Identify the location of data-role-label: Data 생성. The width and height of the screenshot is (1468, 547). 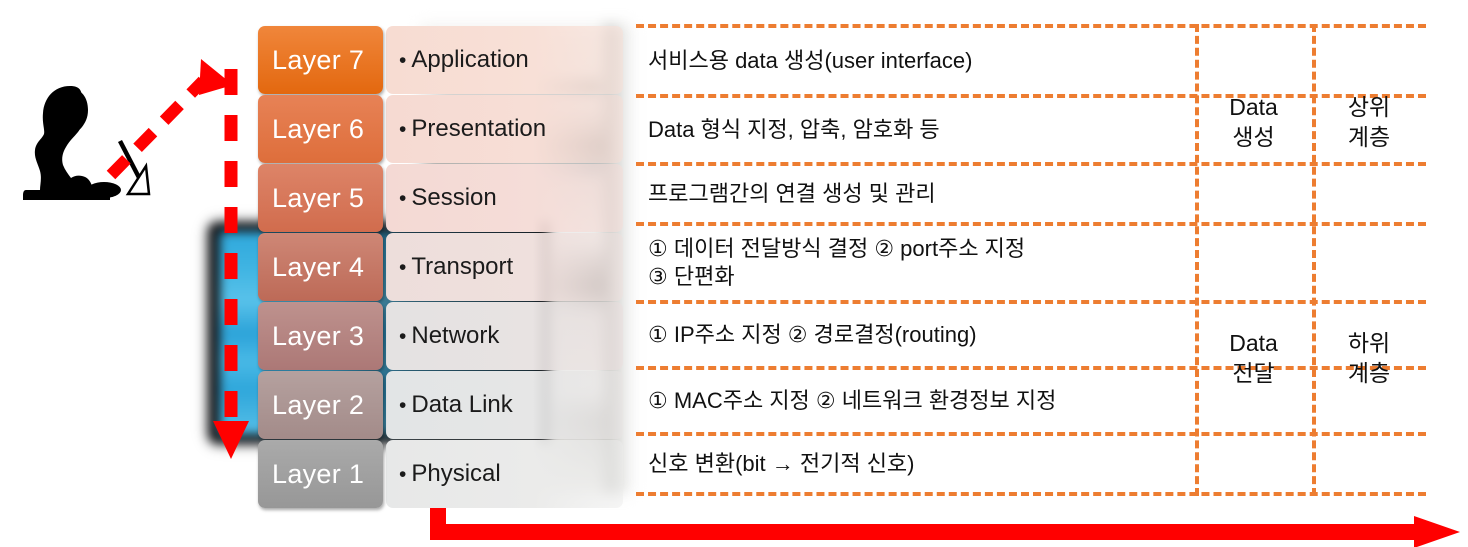
(1253, 122).